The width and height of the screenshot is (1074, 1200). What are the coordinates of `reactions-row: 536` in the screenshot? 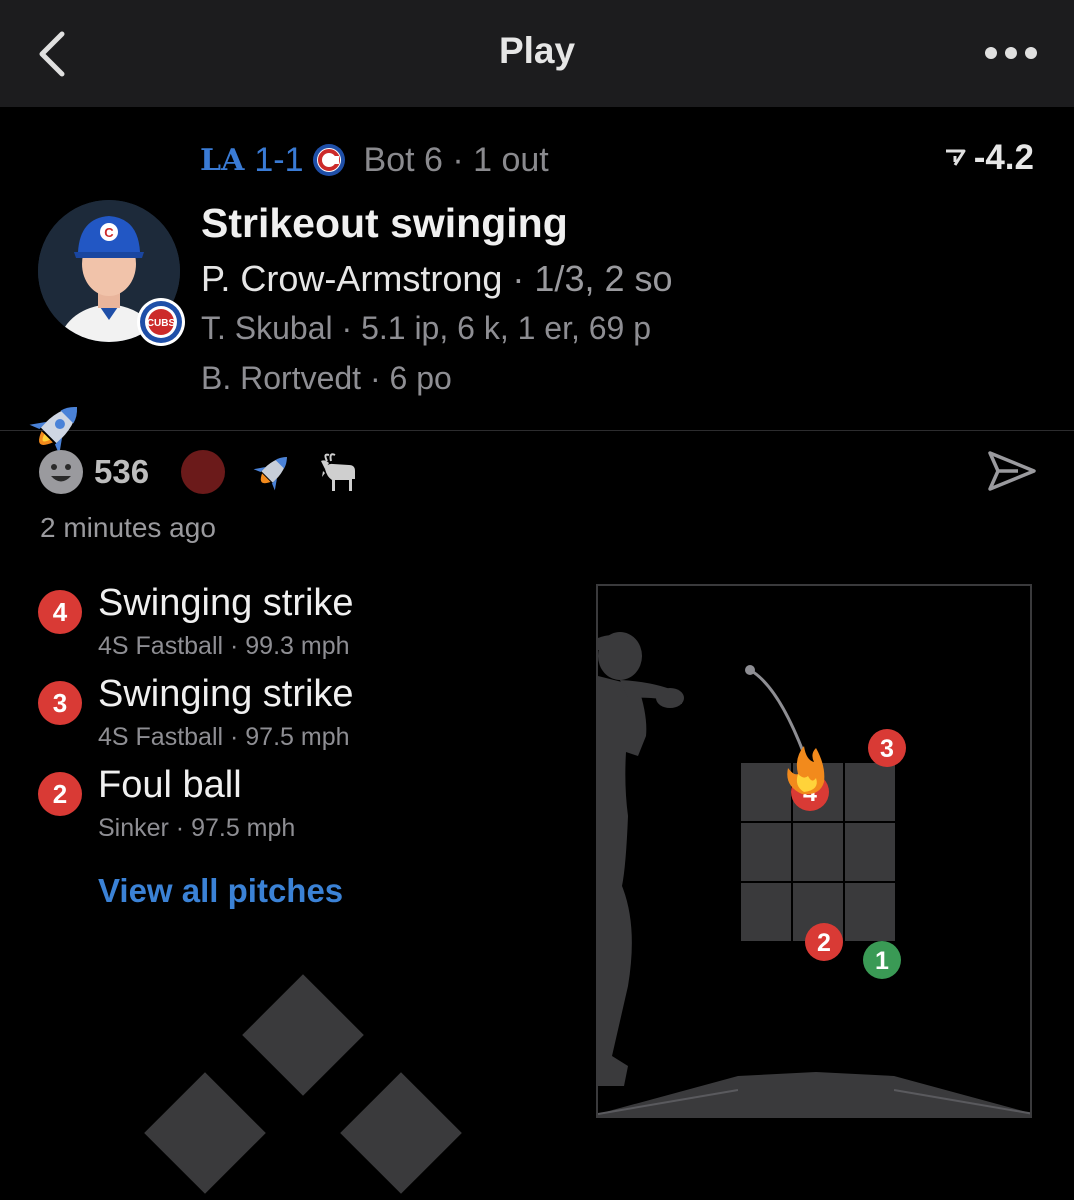 It's located at (200, 472).